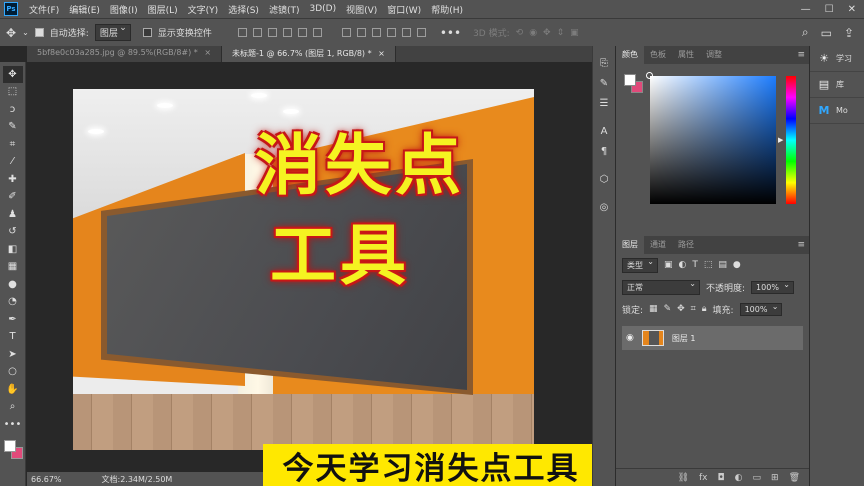  Describe the element at coordinates (13, 92) in the screenshot. I see `marquee-icon: ⬚` at that location.